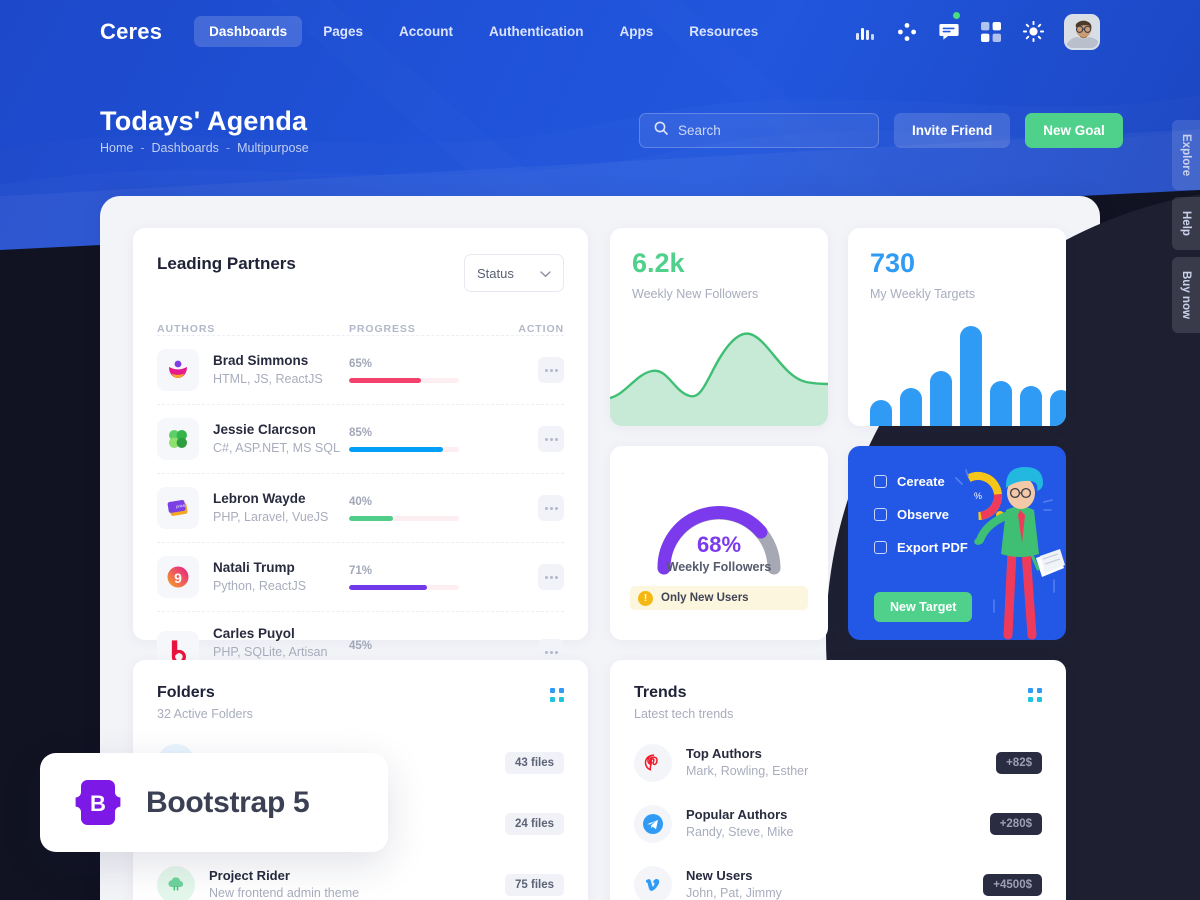  I want to click on column-action: ACTION, so click(541, 329).